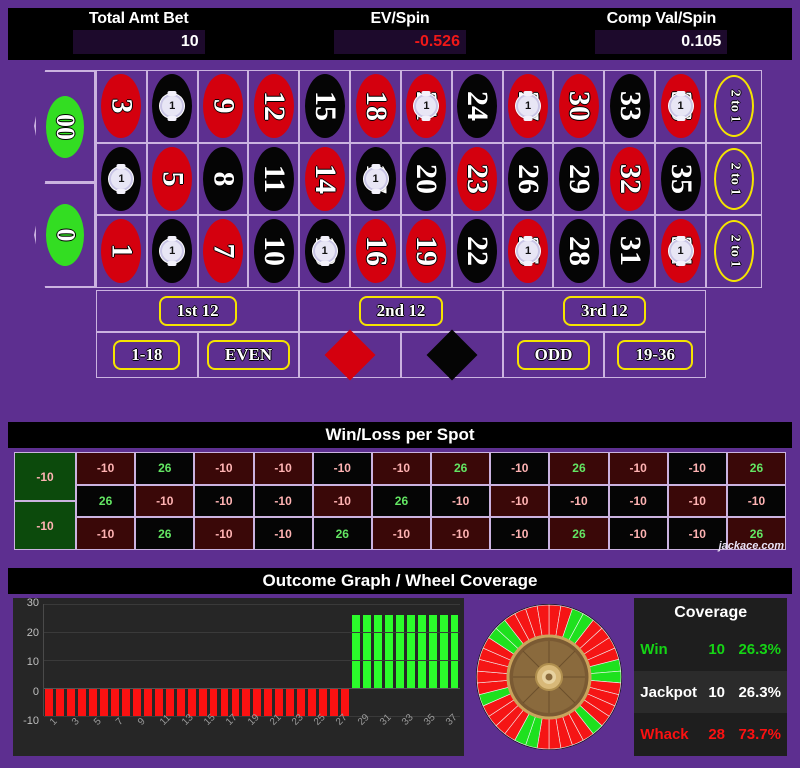 Image resolution: width=800 pixels, height=768 pixels. I want to click on pocket-number: 32, so click(630, 178).